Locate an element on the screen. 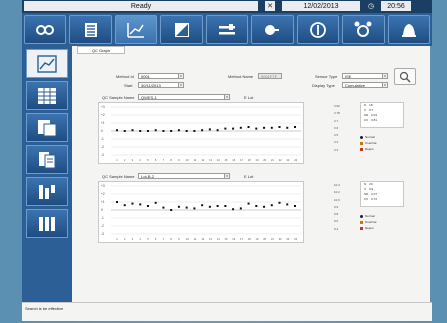 The height and width of the screenshot is (323, 447). power-icon is located at coordinates (318, 29).